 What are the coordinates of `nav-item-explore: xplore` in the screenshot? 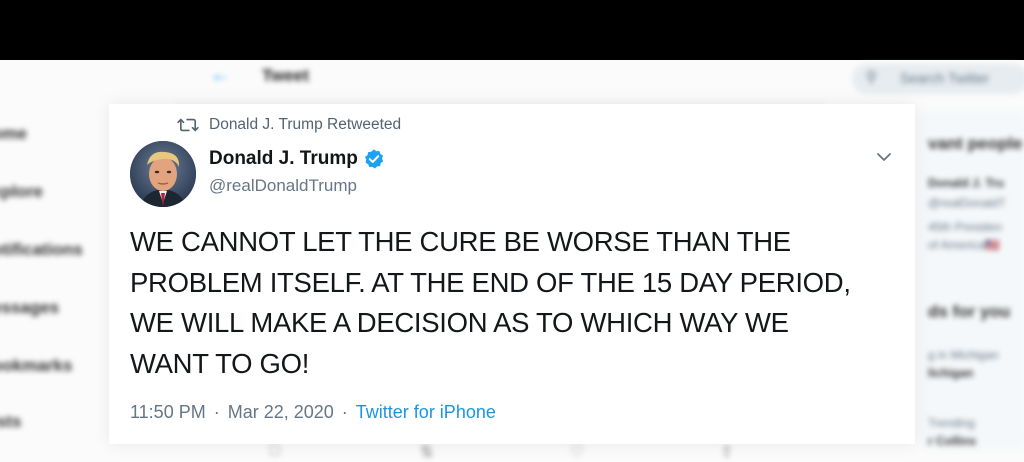 It's located at (21, 192).